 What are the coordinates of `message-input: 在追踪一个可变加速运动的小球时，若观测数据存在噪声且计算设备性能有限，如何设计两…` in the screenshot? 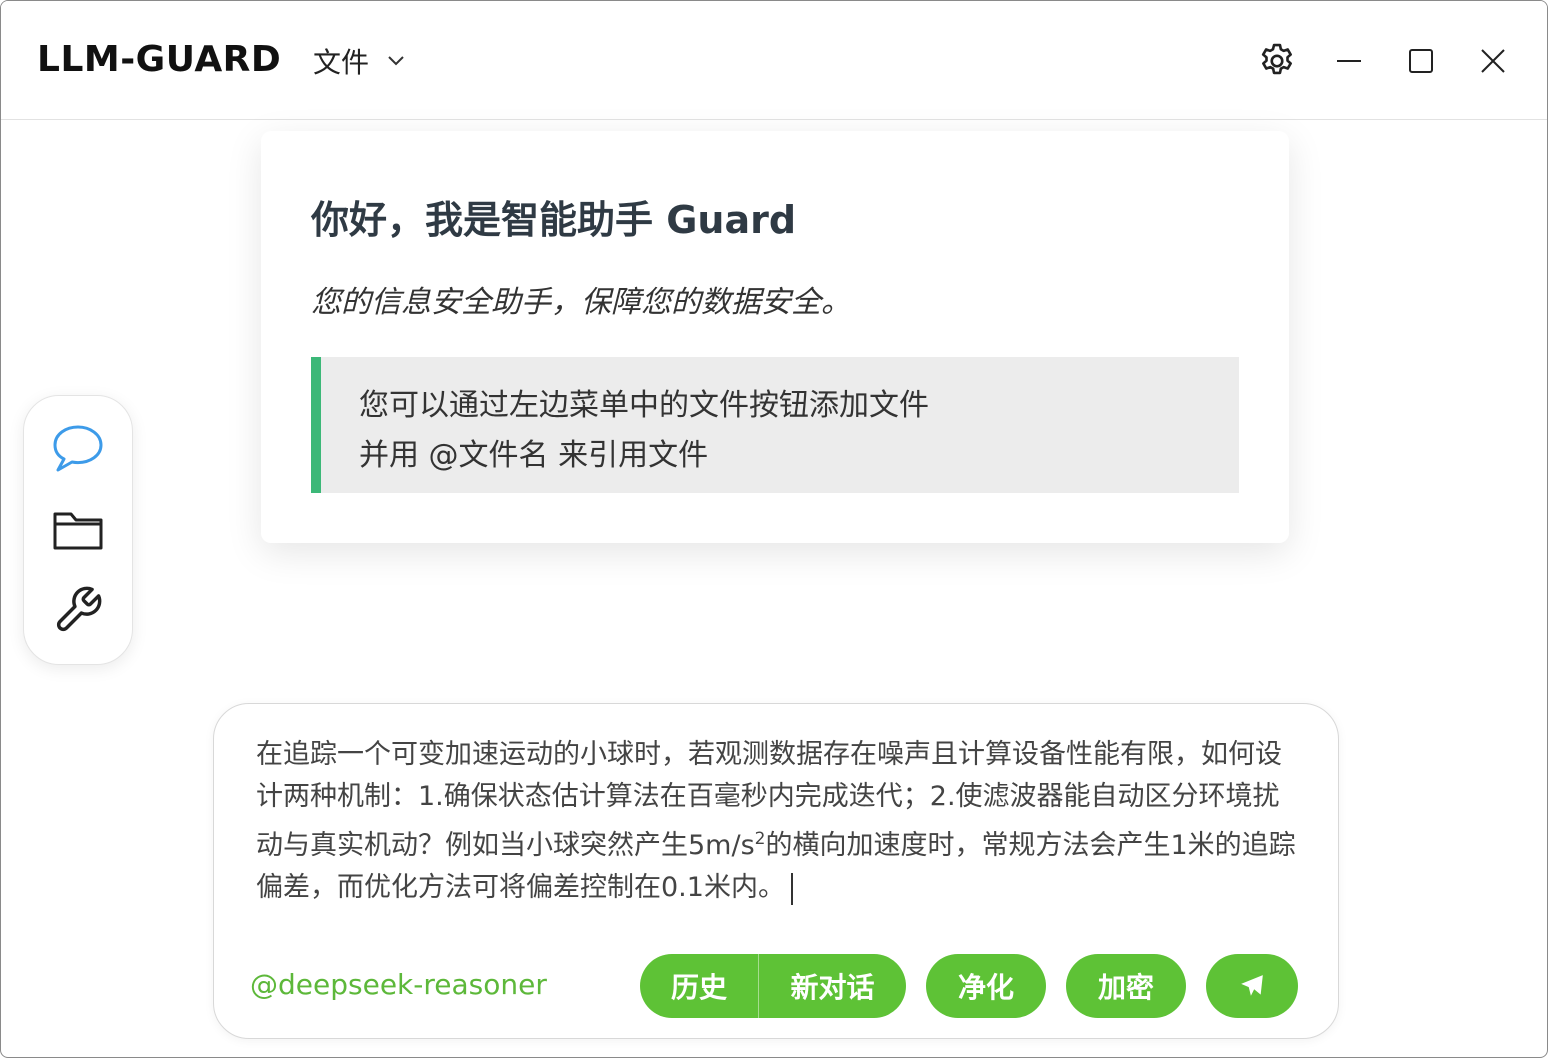 It's located at (776, 821).